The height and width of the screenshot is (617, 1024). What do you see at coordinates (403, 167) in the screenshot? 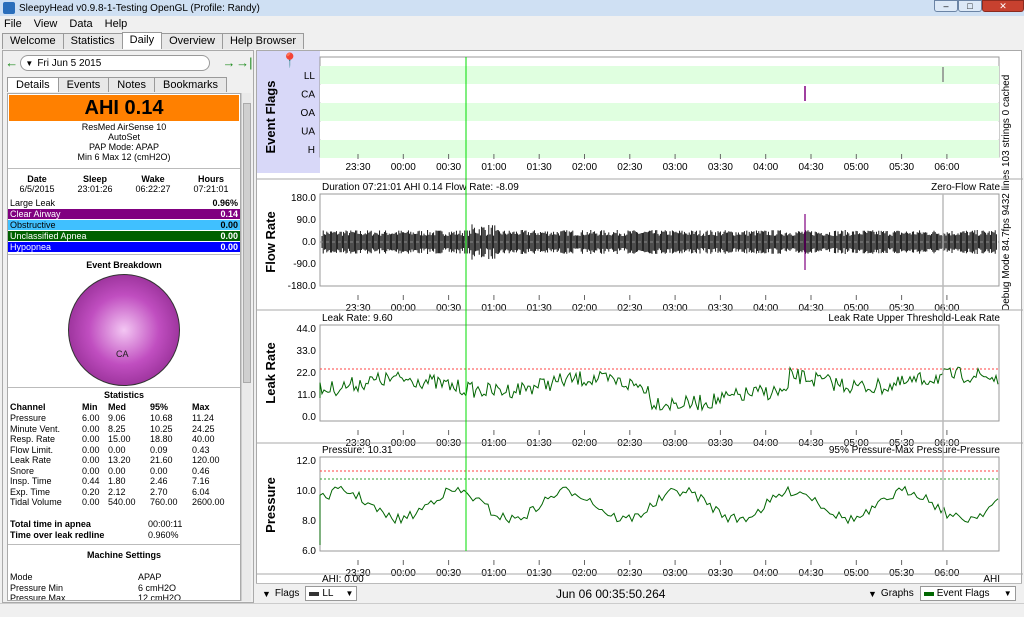
I see `time-tick-label: 00:00` at bounding box center [403, 167].